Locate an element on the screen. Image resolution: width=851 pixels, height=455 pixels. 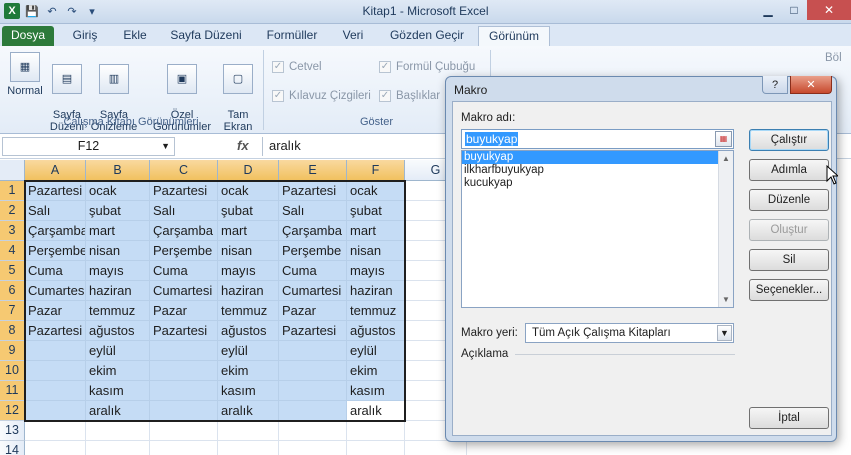
row-header: 11 is located at coordinates (12, 391).